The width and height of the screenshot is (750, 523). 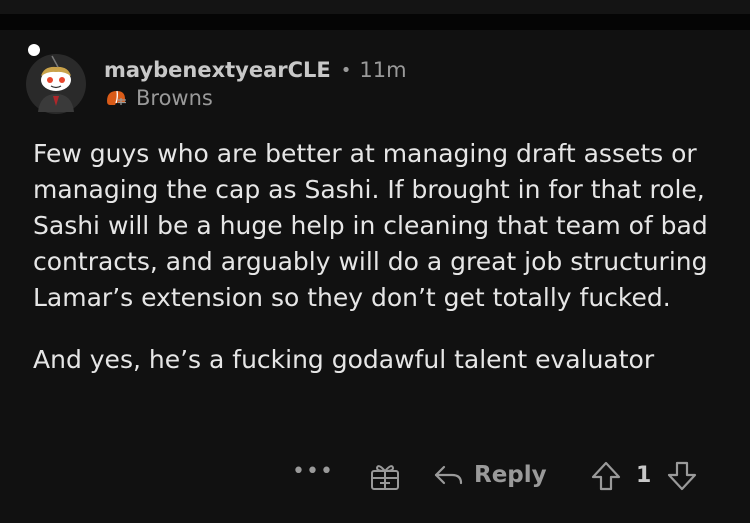 I want to click on reply-arrow-icon, so click(x=448, y=475).